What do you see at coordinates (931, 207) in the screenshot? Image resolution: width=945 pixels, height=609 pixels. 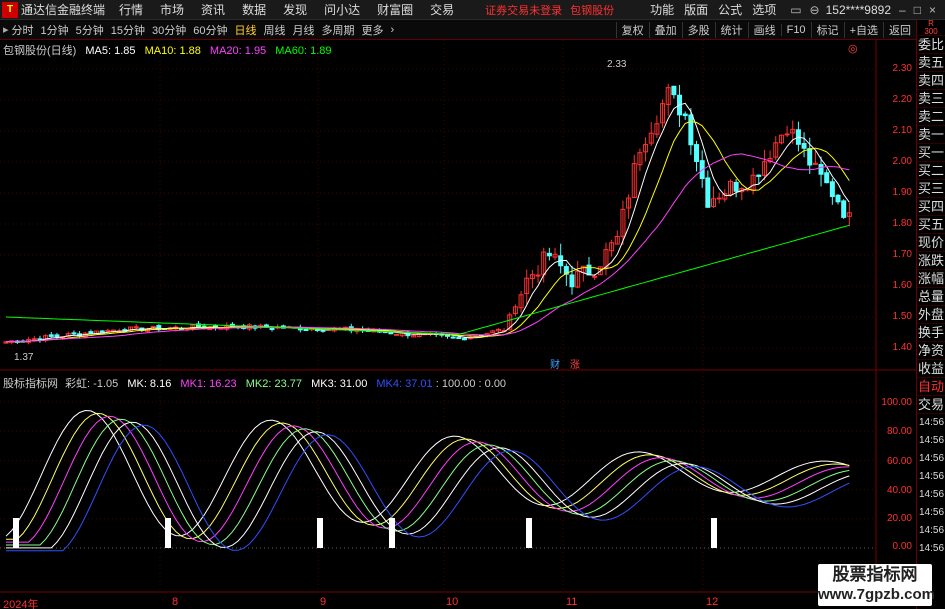 I see `side-item: 买四` at bounding box center [931, 207].